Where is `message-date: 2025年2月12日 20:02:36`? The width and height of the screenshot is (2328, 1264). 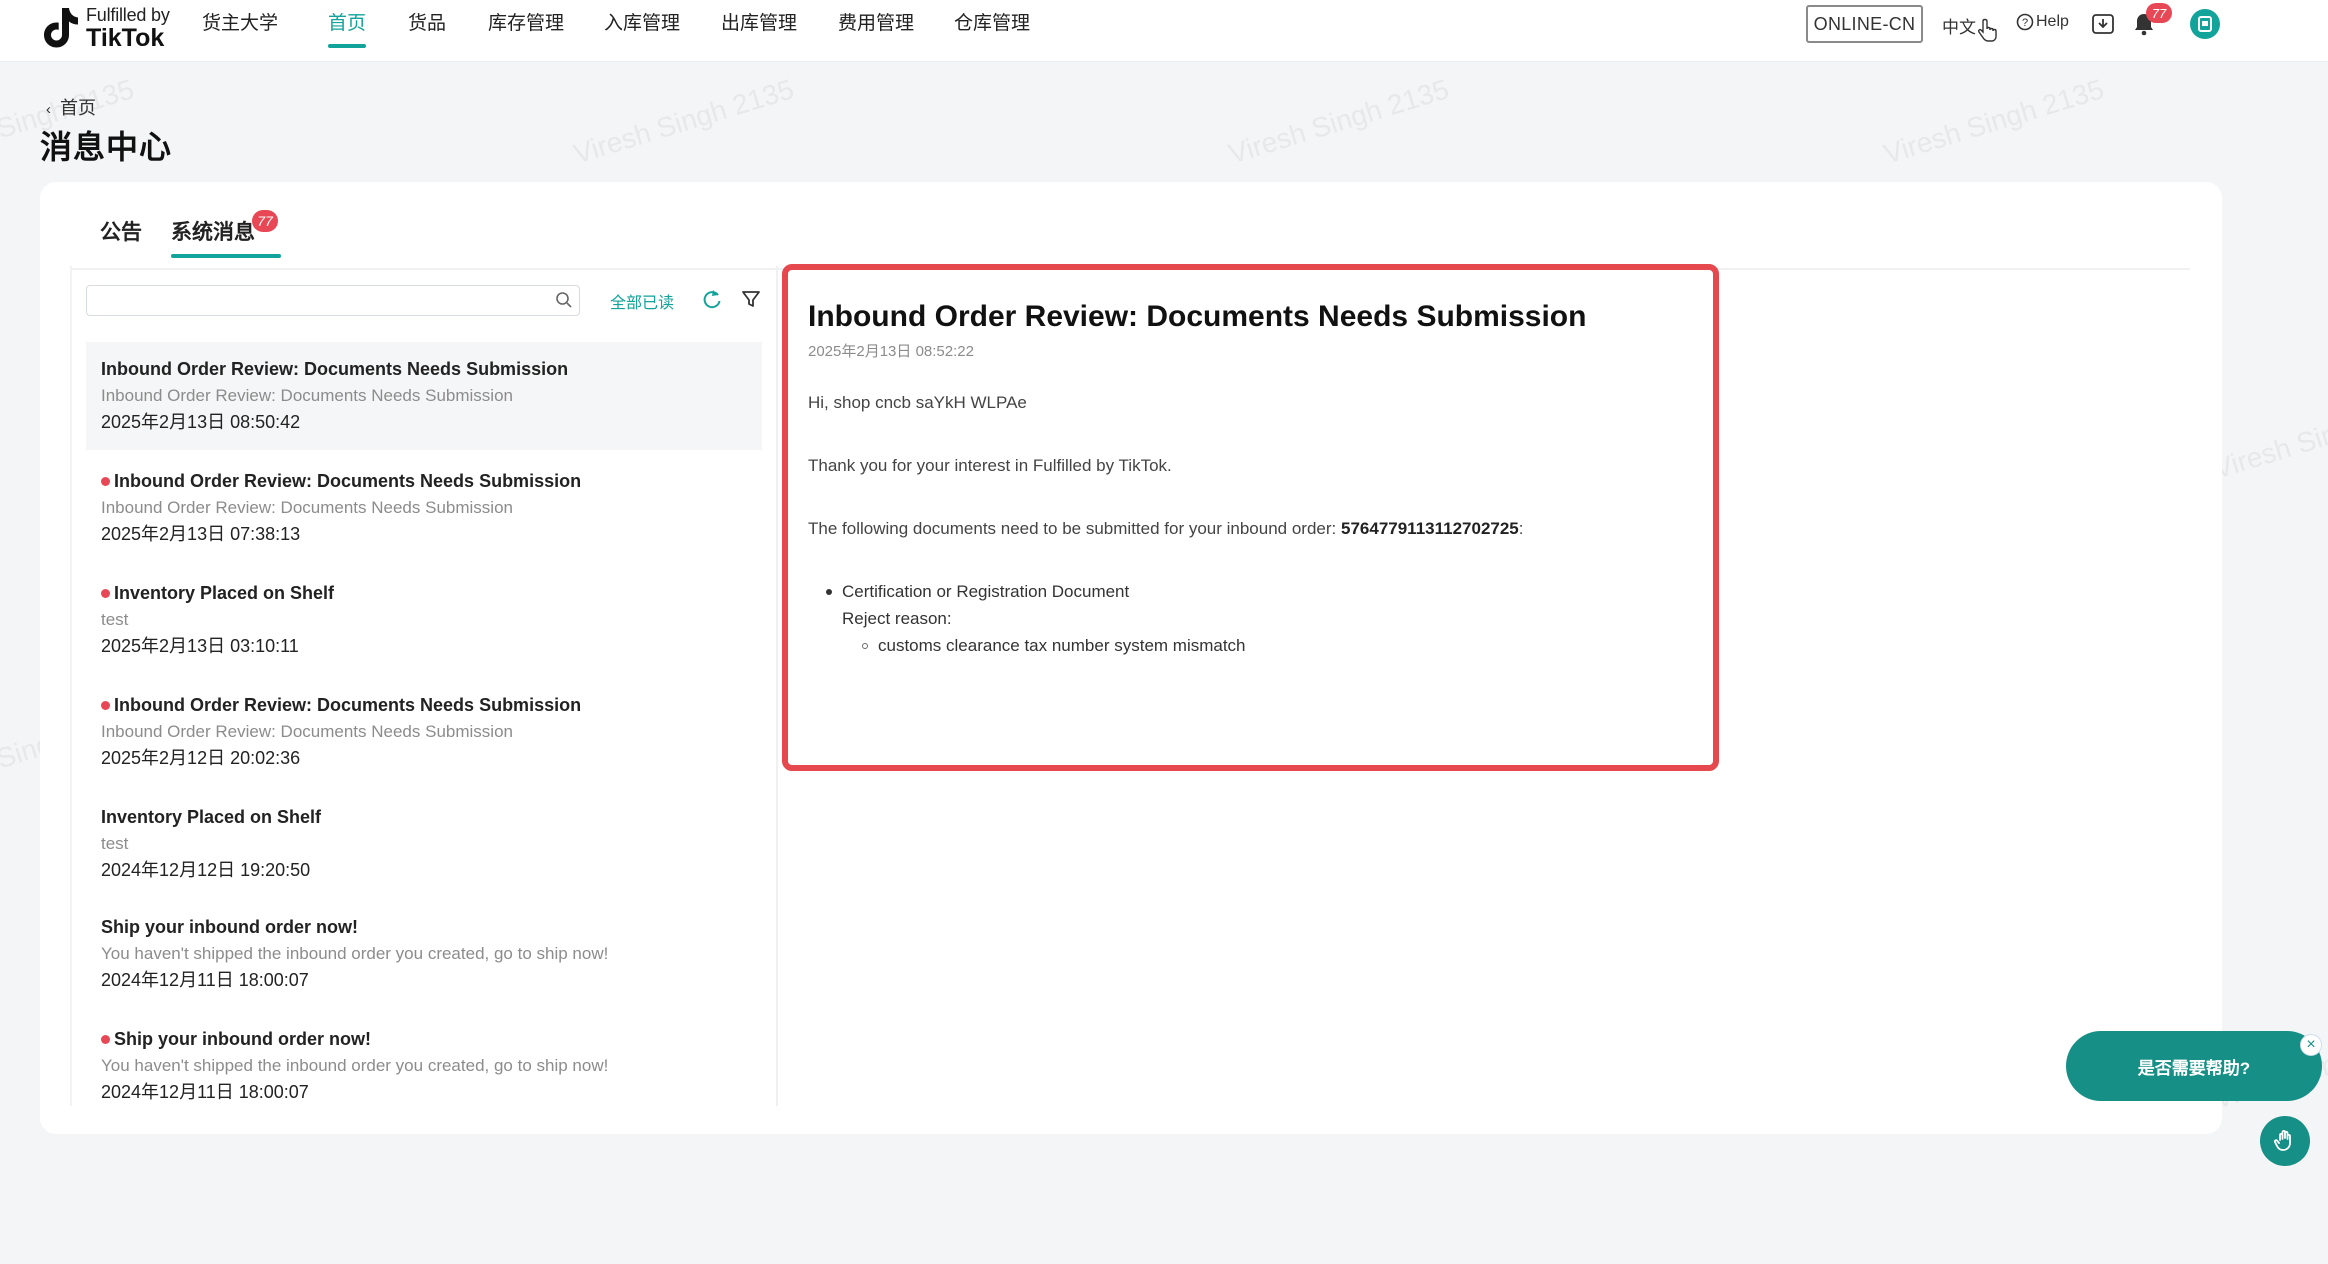
message-date: 2025年2月12日 20:02:36 is located at coordinates (201, 758).